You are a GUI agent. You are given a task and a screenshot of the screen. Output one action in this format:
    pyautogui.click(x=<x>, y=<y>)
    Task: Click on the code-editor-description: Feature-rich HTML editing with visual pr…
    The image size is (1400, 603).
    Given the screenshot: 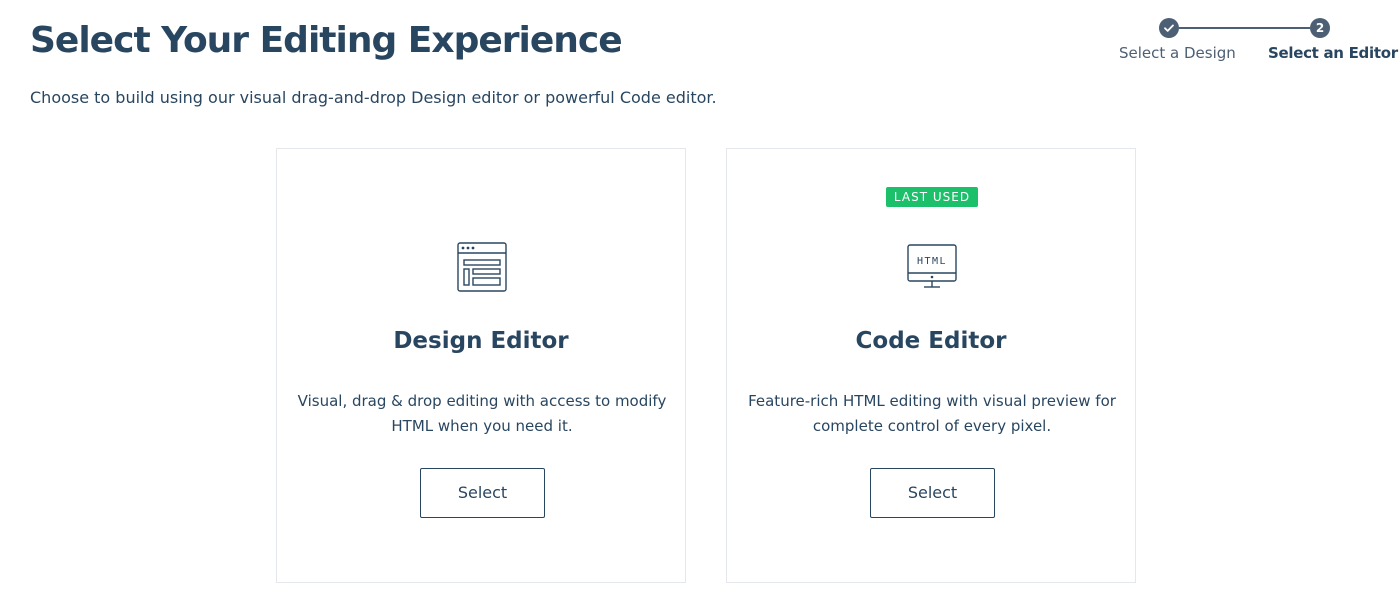 What is the action you would take?
    pyautogui.click(x=932, y=413)
    